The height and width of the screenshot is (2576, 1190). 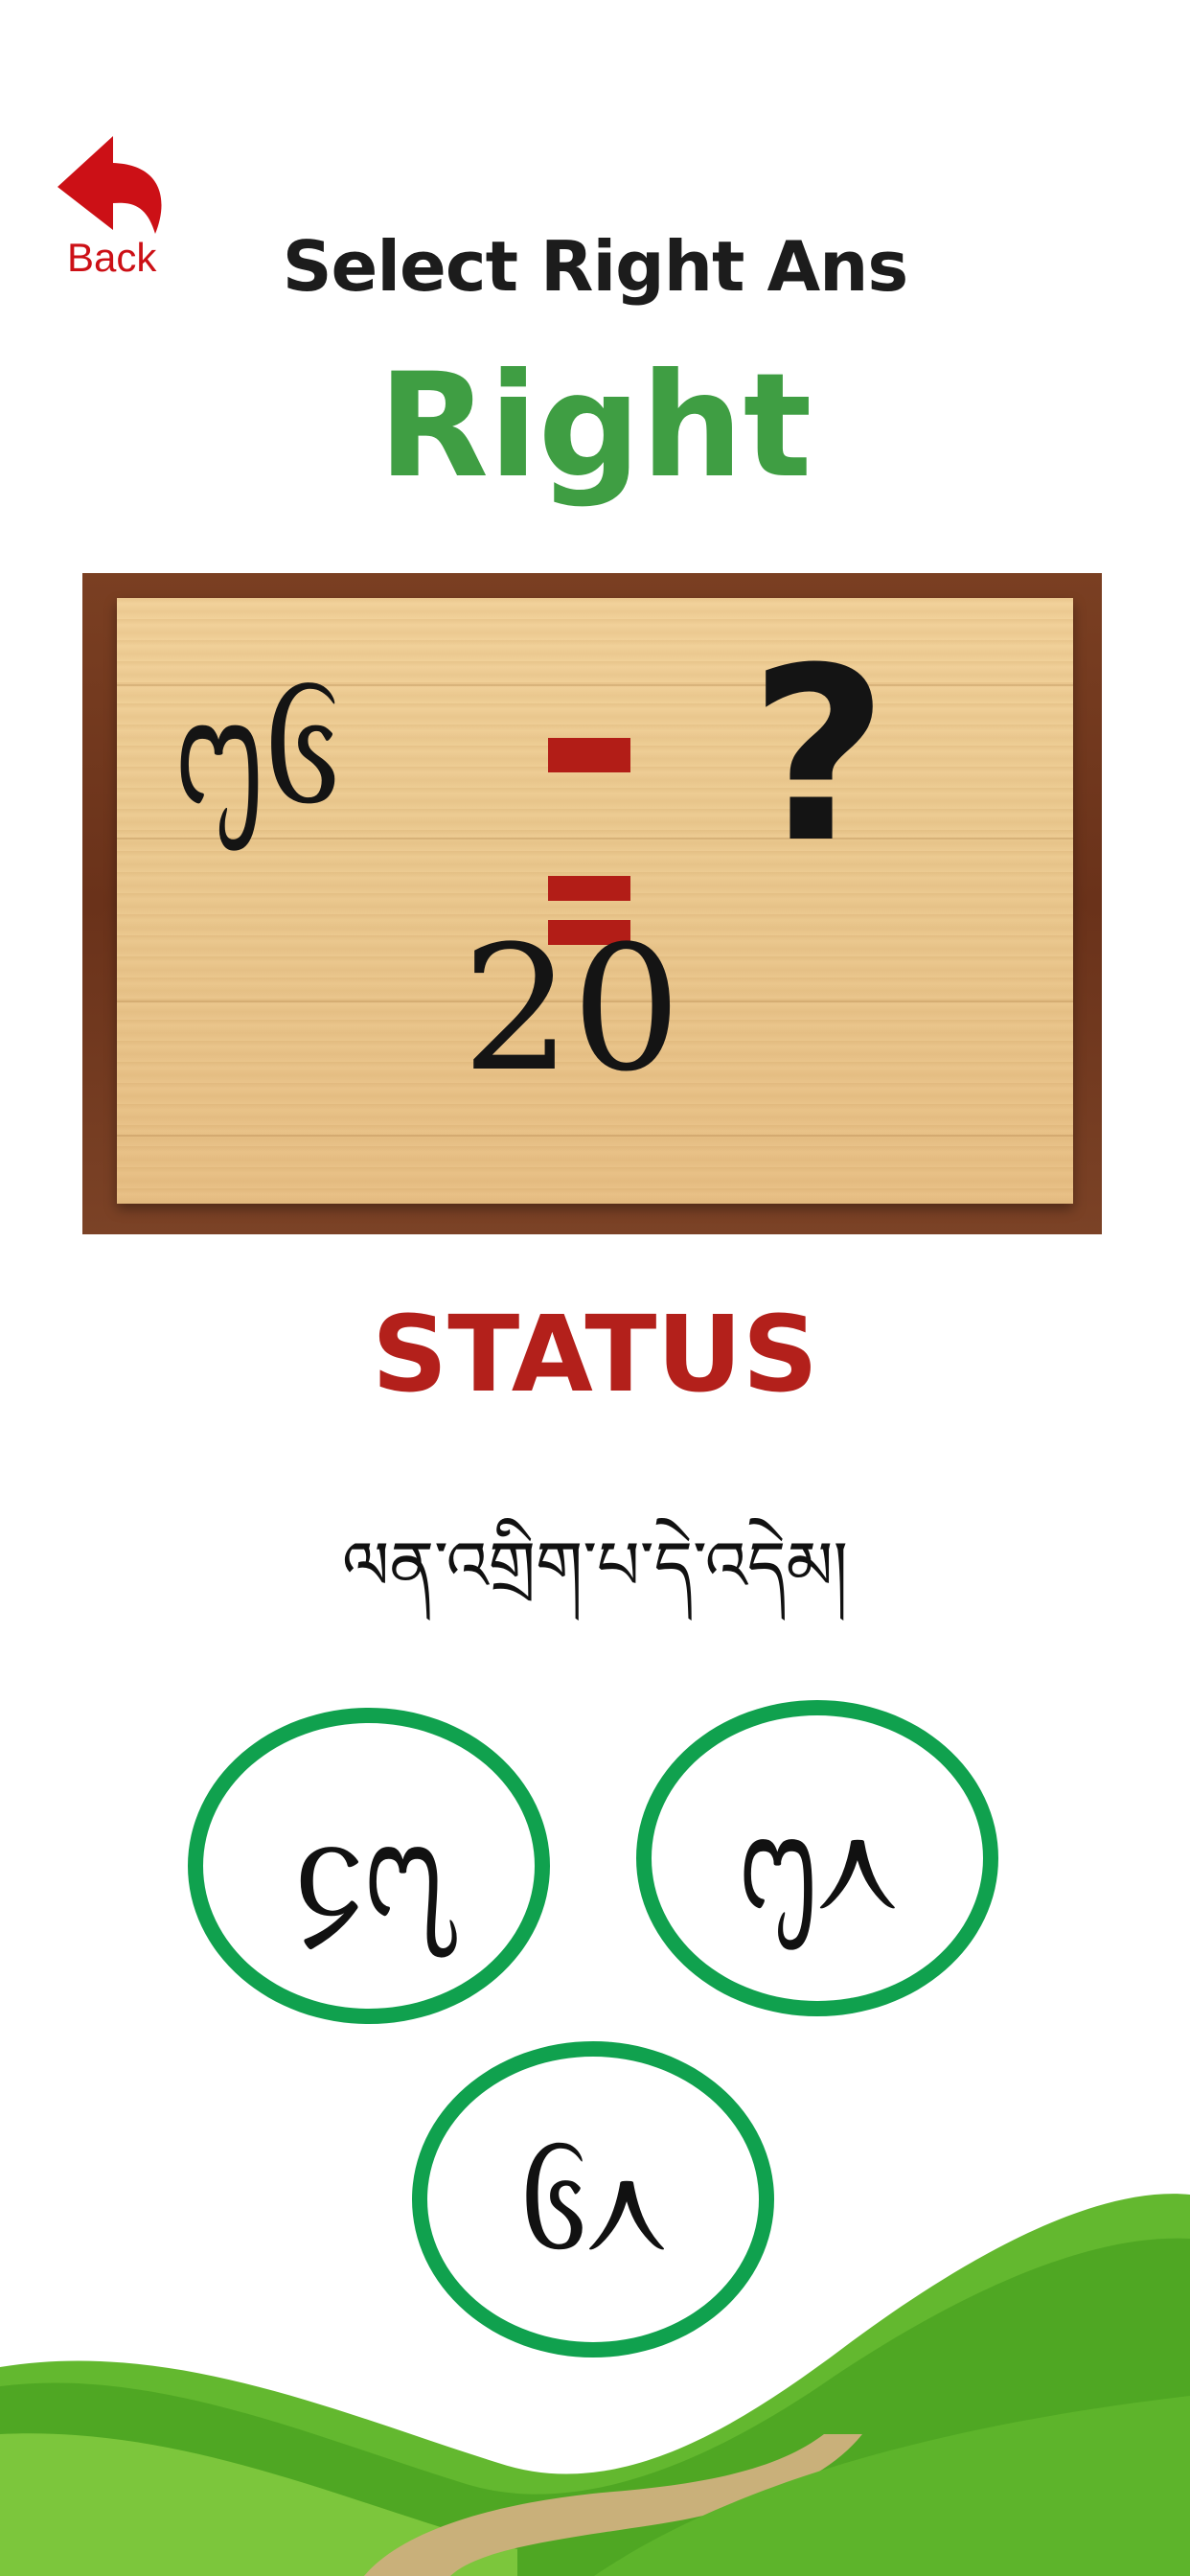 I want to click on answer-option-3: ᧖᧘, so click(x=593, y=2199).